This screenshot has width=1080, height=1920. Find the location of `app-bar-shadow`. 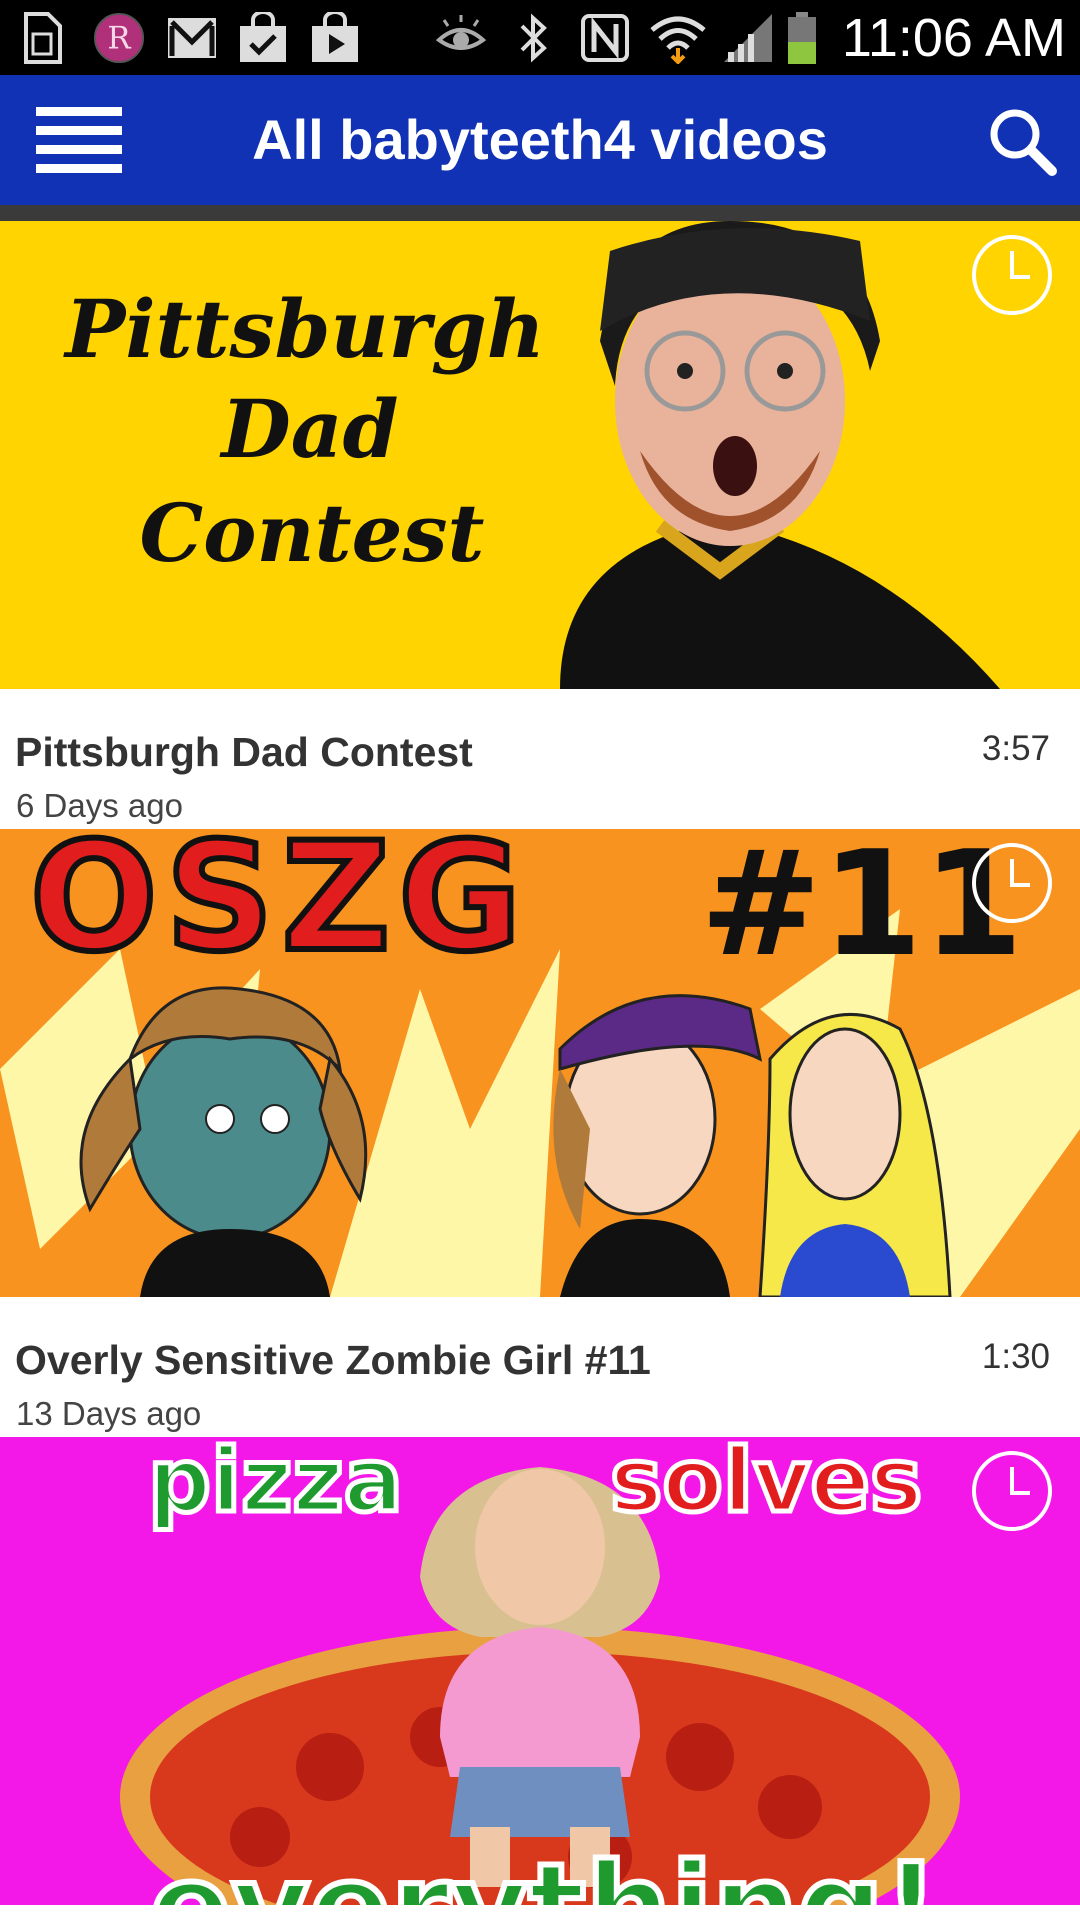

app-bar-shadow is located at coordinates (540, 213).